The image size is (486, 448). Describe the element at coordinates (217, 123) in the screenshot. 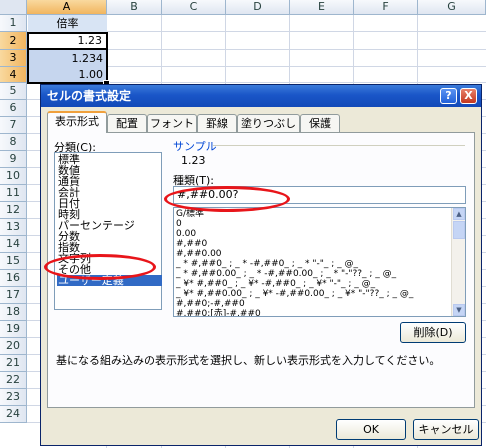

I see `tab-border: 罫線` at that location.